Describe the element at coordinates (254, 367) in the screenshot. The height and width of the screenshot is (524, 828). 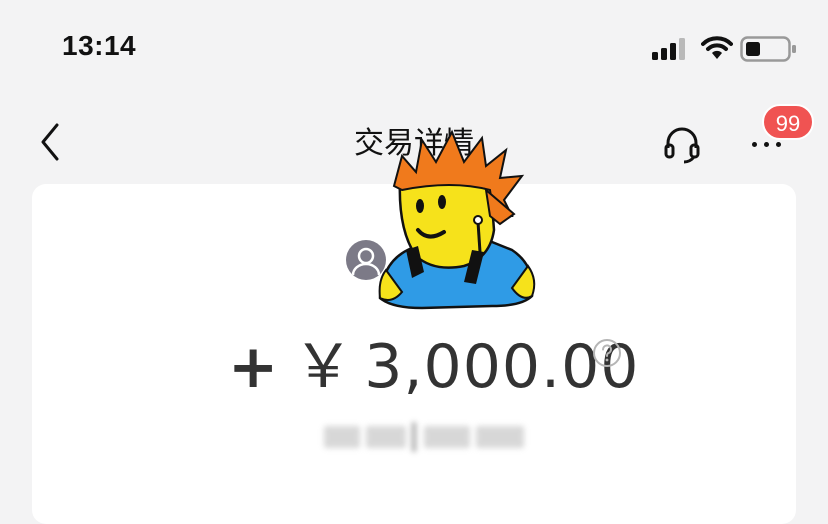
I see `amount-sign: +` at that location.